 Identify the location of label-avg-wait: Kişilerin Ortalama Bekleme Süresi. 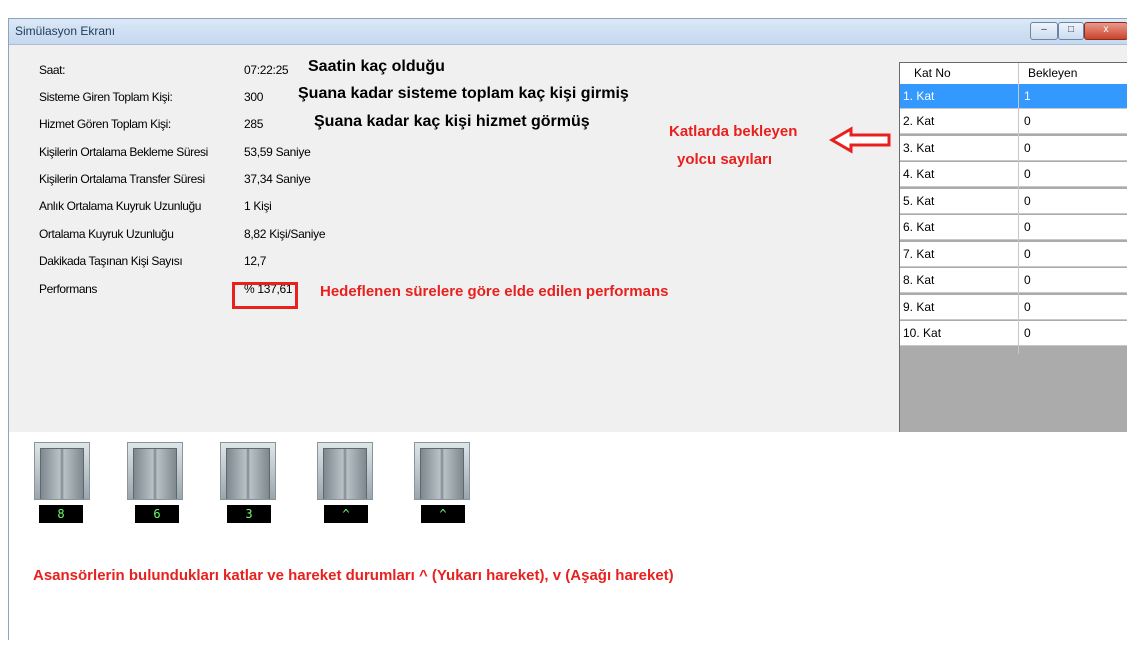
(123, 152).